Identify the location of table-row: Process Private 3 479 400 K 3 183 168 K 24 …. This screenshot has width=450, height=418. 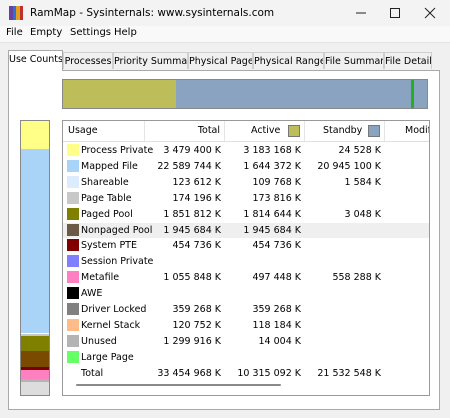
(246, 150).